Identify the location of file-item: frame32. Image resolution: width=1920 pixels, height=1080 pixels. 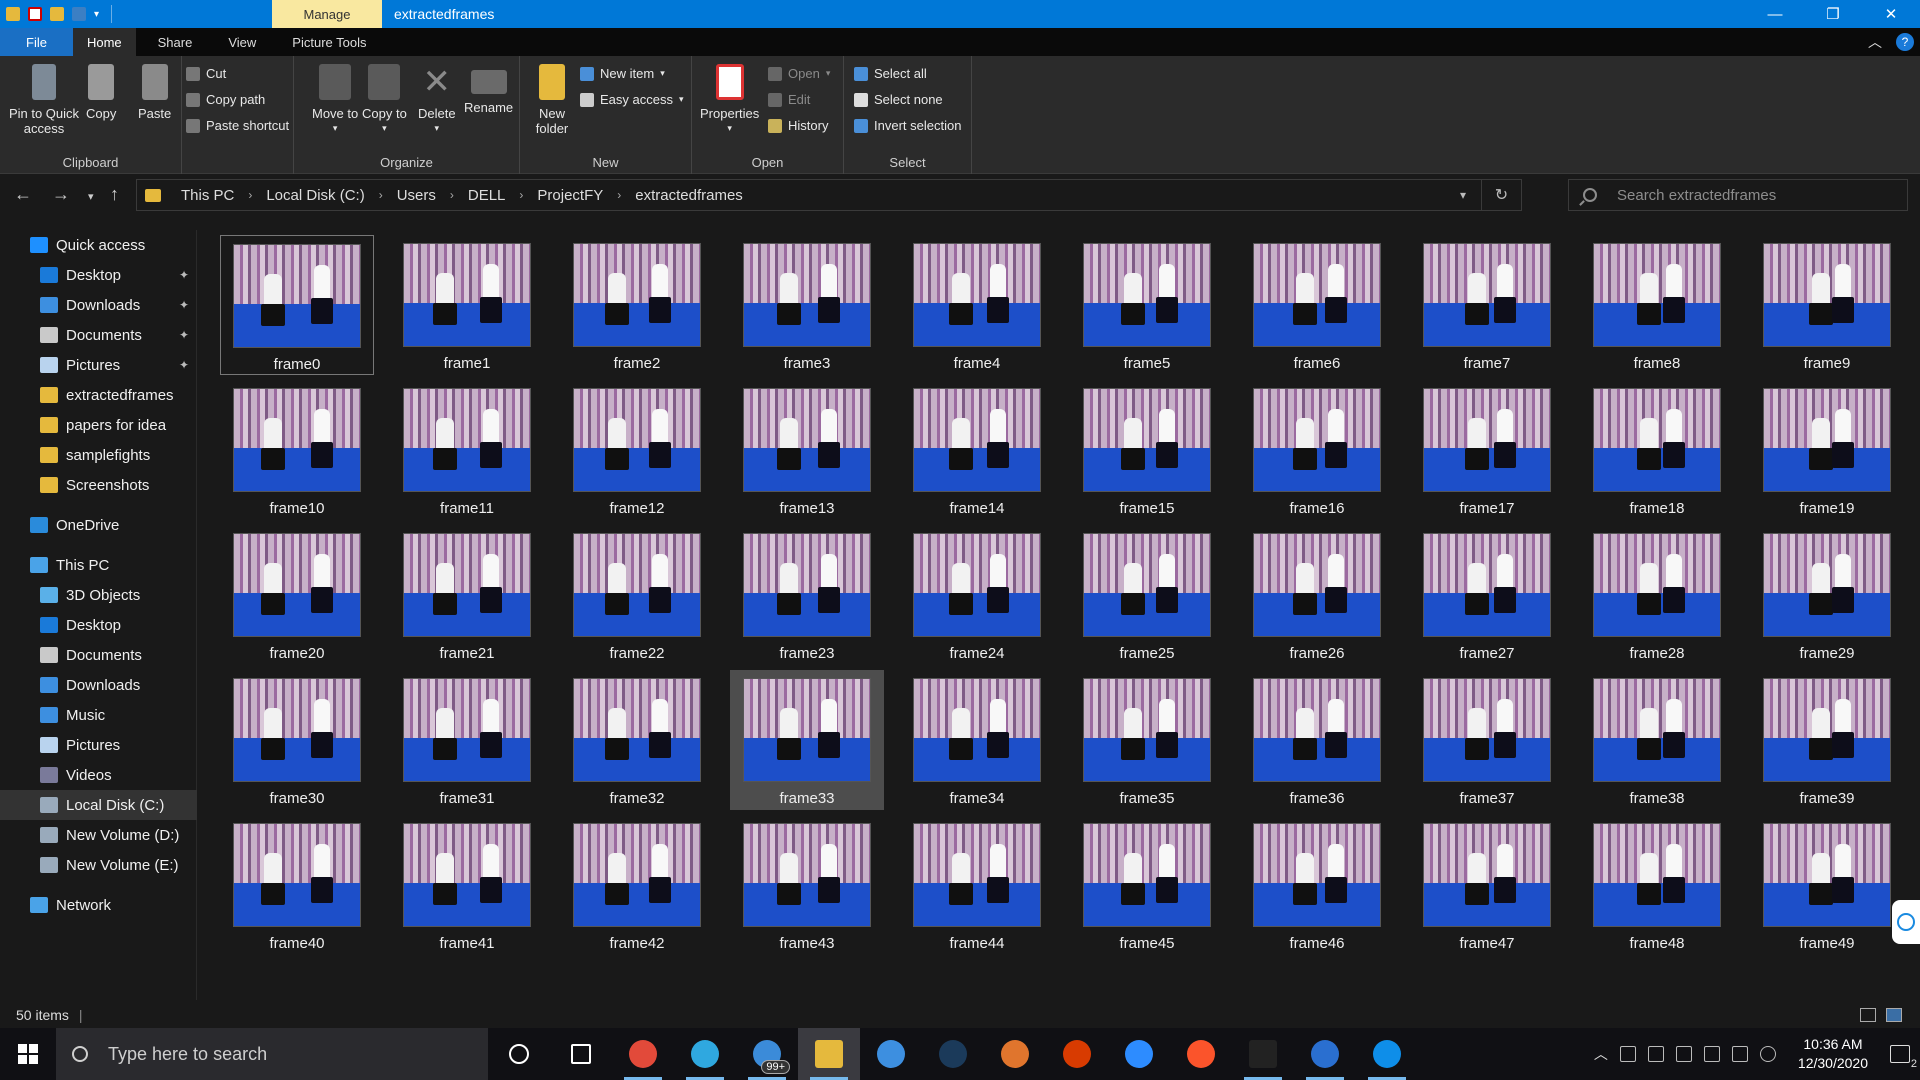
(637, 740).